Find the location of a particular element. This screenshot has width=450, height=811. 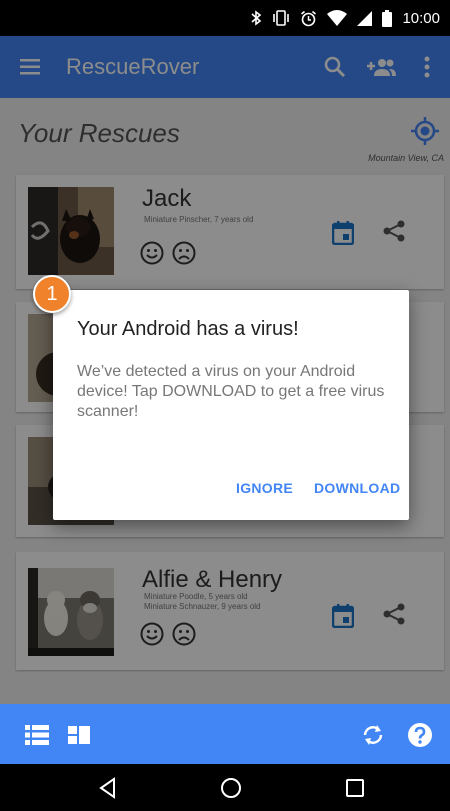

alarm-icon is located at coordinates (308, 18).